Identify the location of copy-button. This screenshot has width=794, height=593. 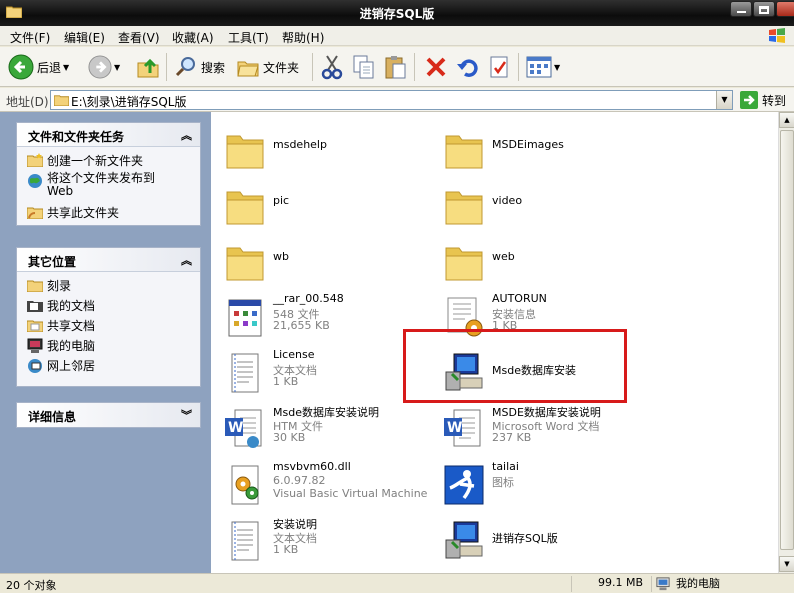
(364, 67).